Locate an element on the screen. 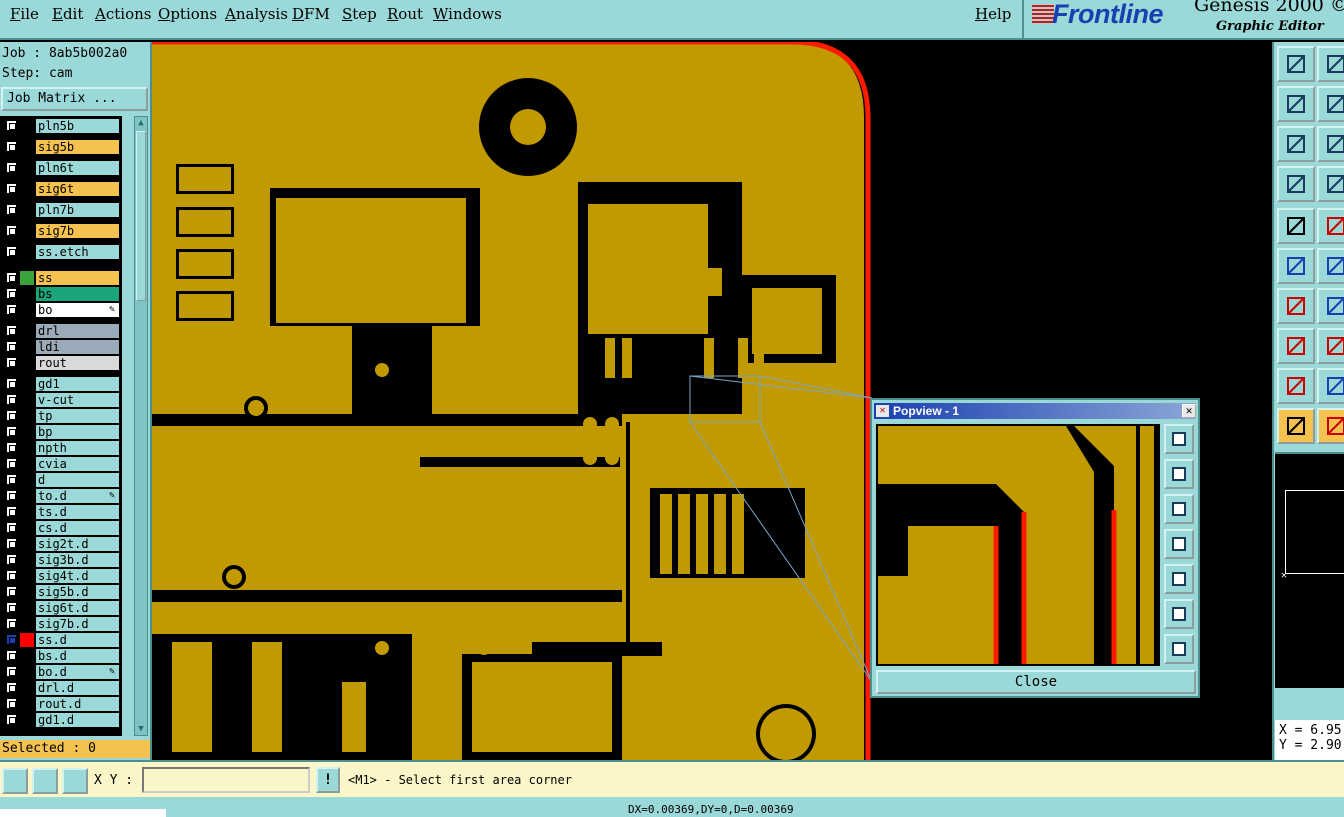  layer-name: sig4t.d is located at coordinates (77, 576).